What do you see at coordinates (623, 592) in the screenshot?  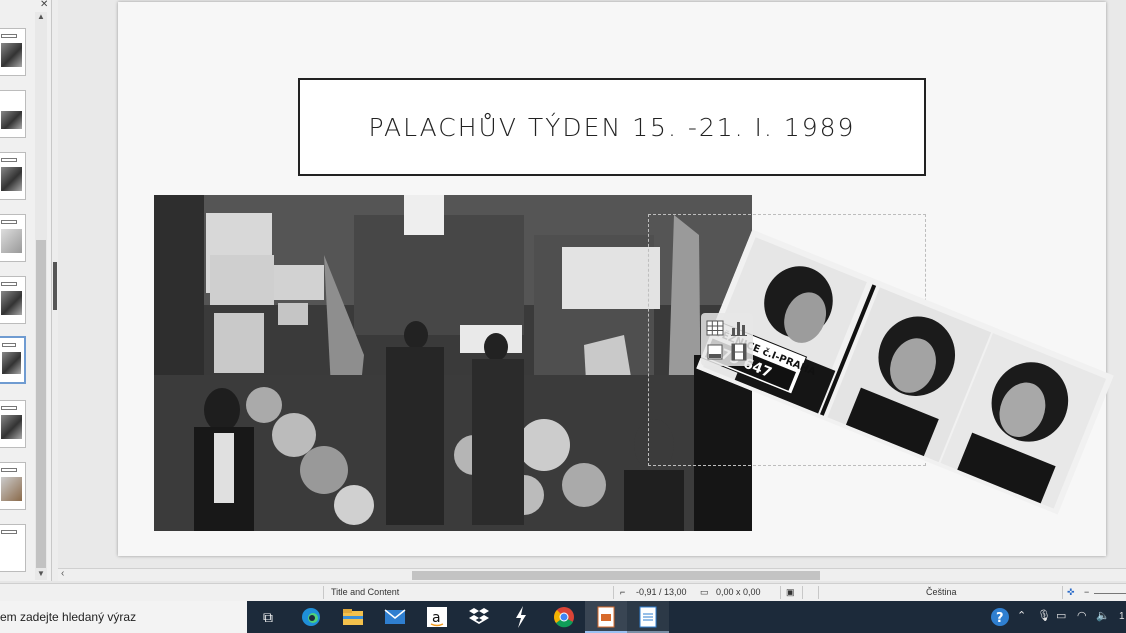 I see `position-icon: ⌐` at bounding box center [623, 592].